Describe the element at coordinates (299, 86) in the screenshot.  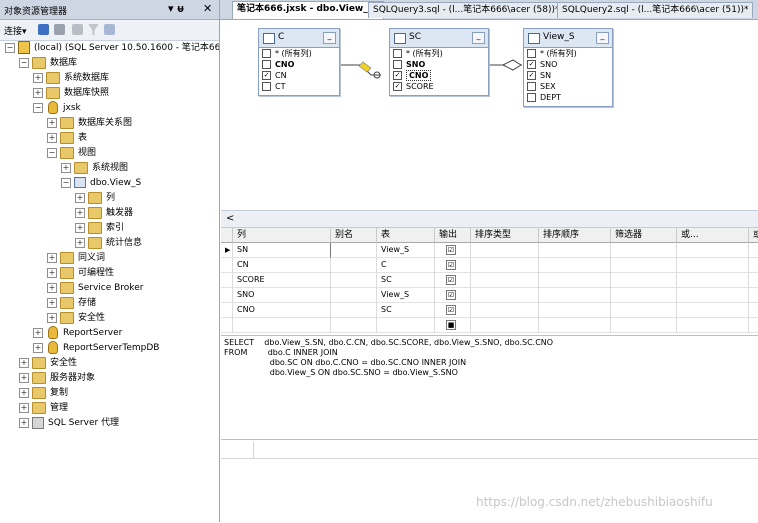
I see `table-column-row: CT` at that location.